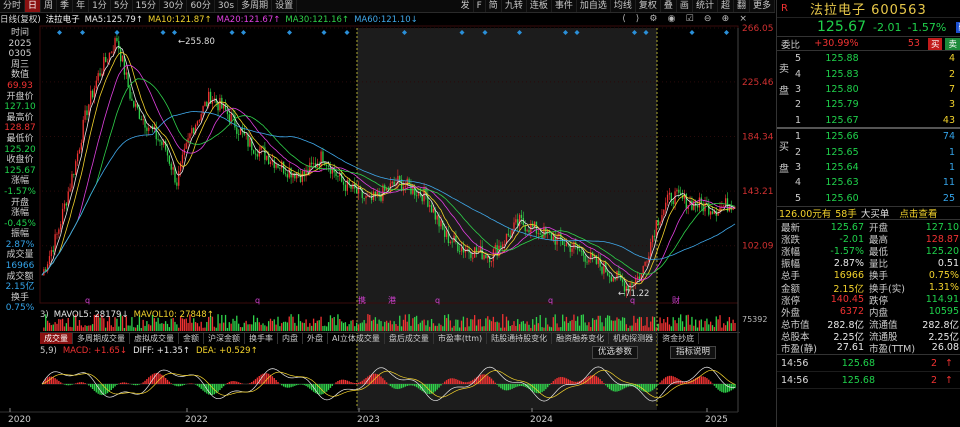  I want to click on stat-value: 16966, so click(848, 275).